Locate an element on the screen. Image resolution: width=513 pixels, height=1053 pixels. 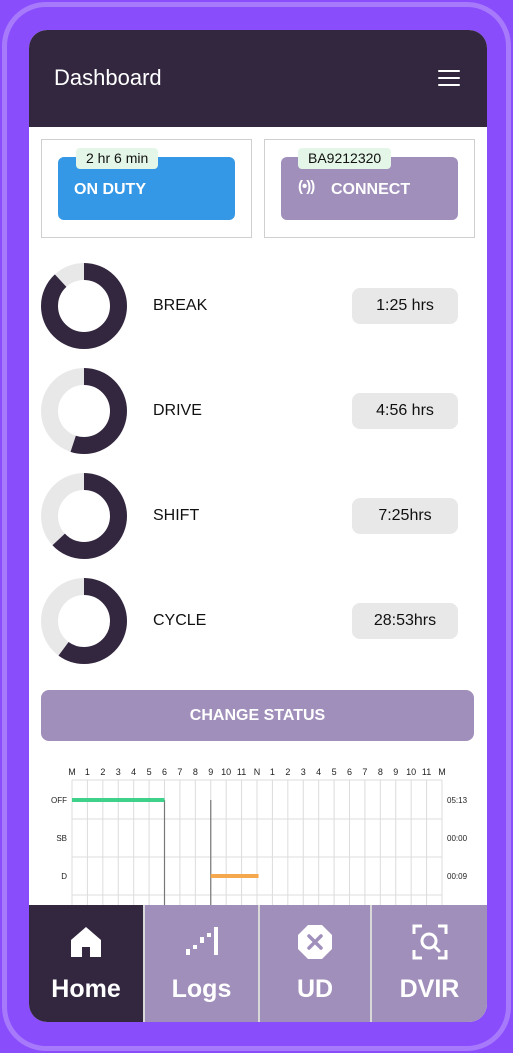
drive-donut-chart is located at coordinates (84, 411).